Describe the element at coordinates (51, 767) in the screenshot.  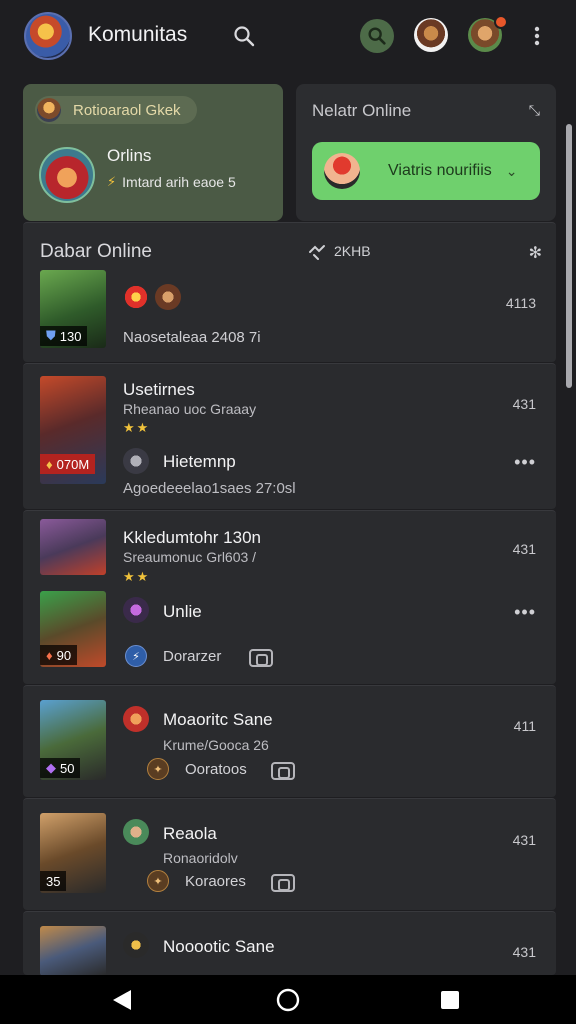
I see `gem-icon: ◆` at that location.